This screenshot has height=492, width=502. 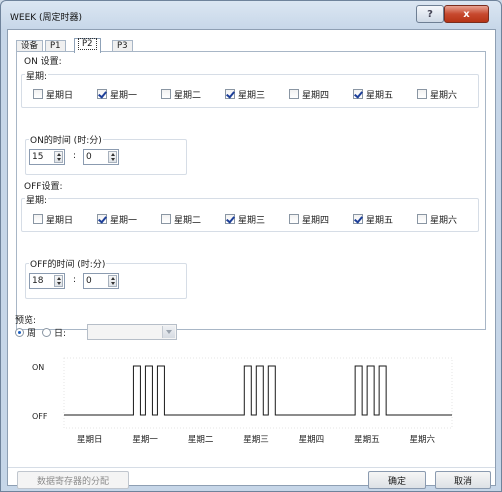 What do you see at coordinates (423, 439) in the screenshot?
I see `chart-x-tick-label: 星期六` at bounding box center [423, 439].